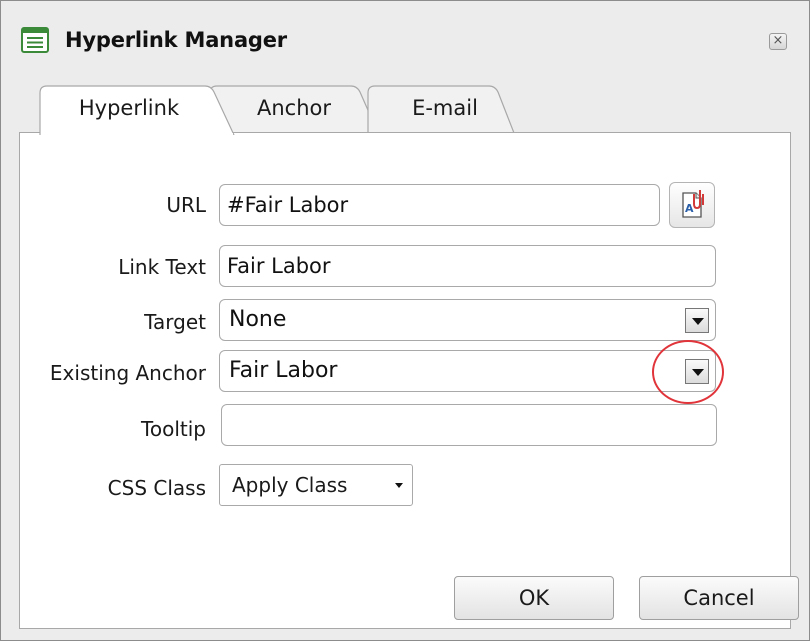  I want to click on tab-strip: Anchor E-mail Hyperlink, so click(406, 107).